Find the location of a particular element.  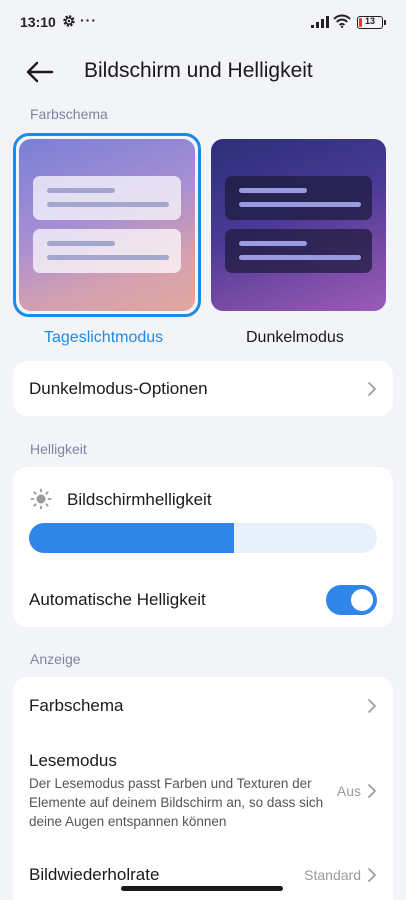

dark-mode-preview is located at coordinates (298, 225).